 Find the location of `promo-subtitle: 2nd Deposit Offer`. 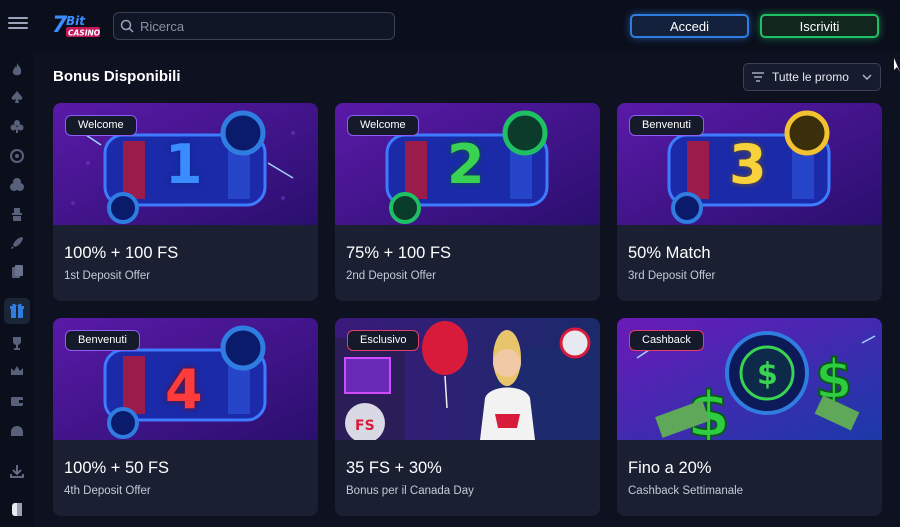

promo-subtitle: 2nd Deposit Offer is located at coordinates (391, 276).